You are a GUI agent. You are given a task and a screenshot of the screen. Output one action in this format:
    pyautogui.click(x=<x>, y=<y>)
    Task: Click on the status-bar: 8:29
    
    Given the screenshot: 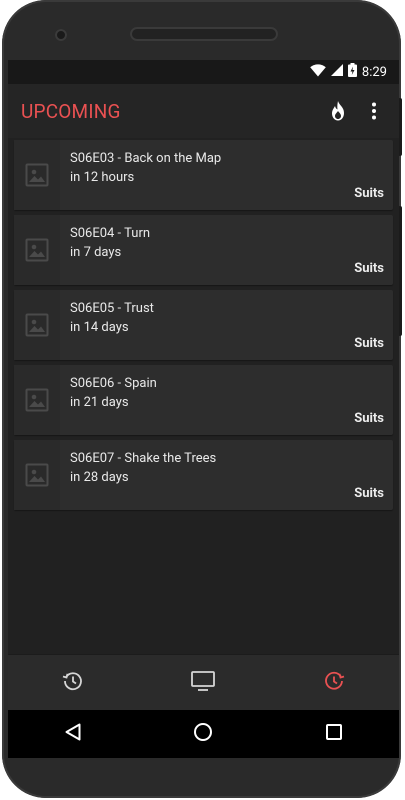 What is the action you would take?
    pyautogui.click(x=203, y=72)
    